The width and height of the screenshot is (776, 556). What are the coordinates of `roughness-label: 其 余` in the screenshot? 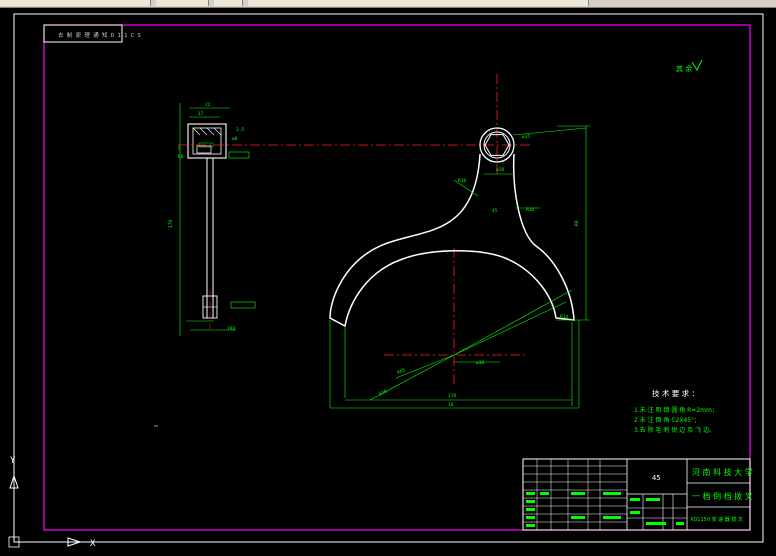 It's located at (684, 68).